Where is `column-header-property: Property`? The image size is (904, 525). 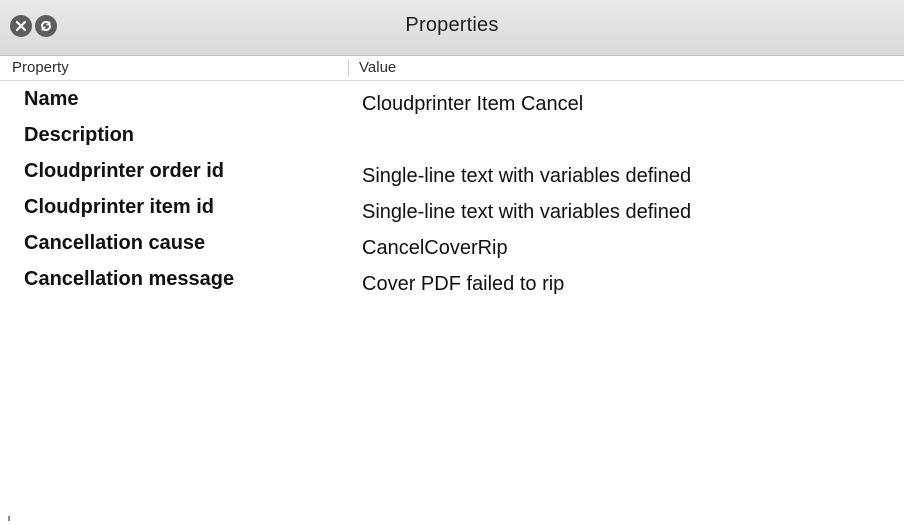 column-header-property: Property is located at coordinates (40, 67).